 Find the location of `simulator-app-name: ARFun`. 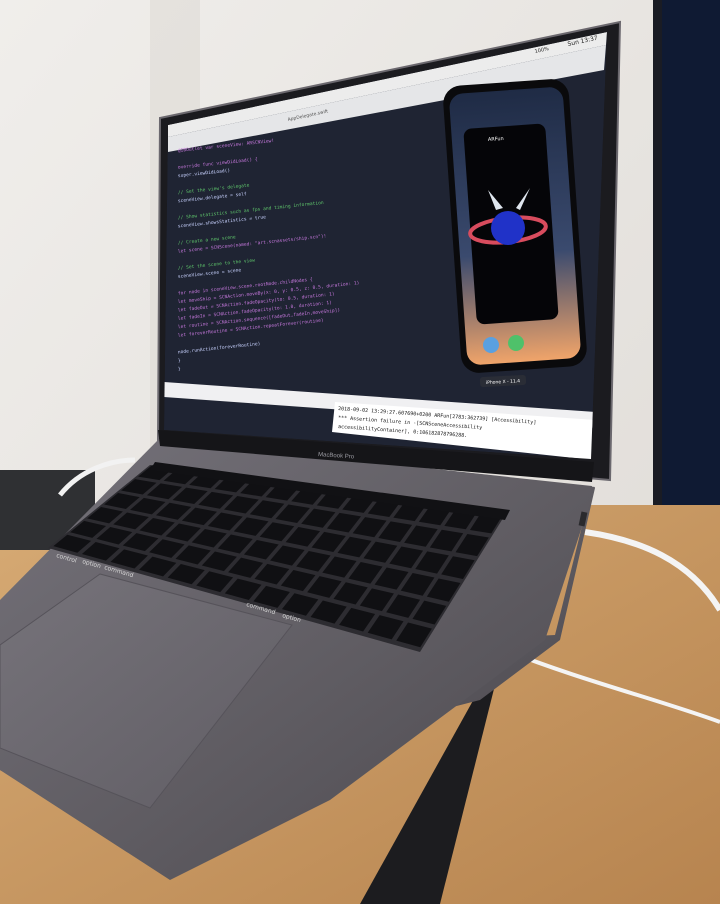

simulator-app-name: ARFun is located at coordinates (496, 139).